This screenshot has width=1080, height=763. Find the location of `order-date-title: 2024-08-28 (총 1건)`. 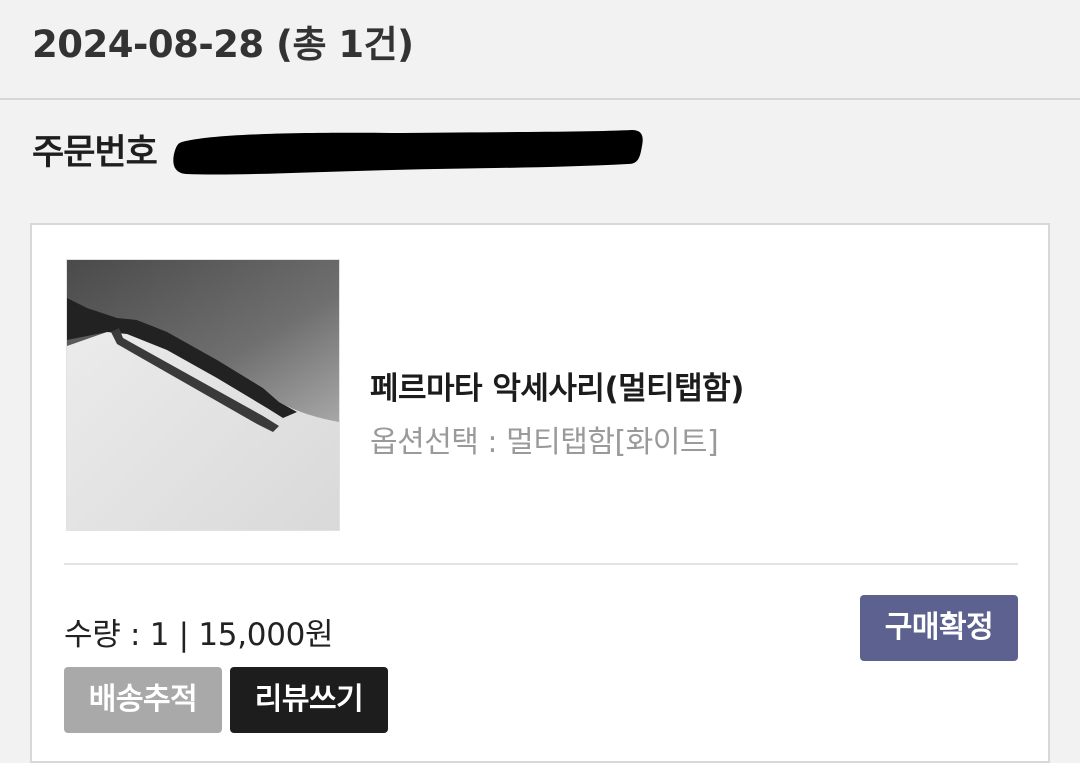

order-date-title: 2024-08-28 (총 1건) is located at coordinates (223, 44).